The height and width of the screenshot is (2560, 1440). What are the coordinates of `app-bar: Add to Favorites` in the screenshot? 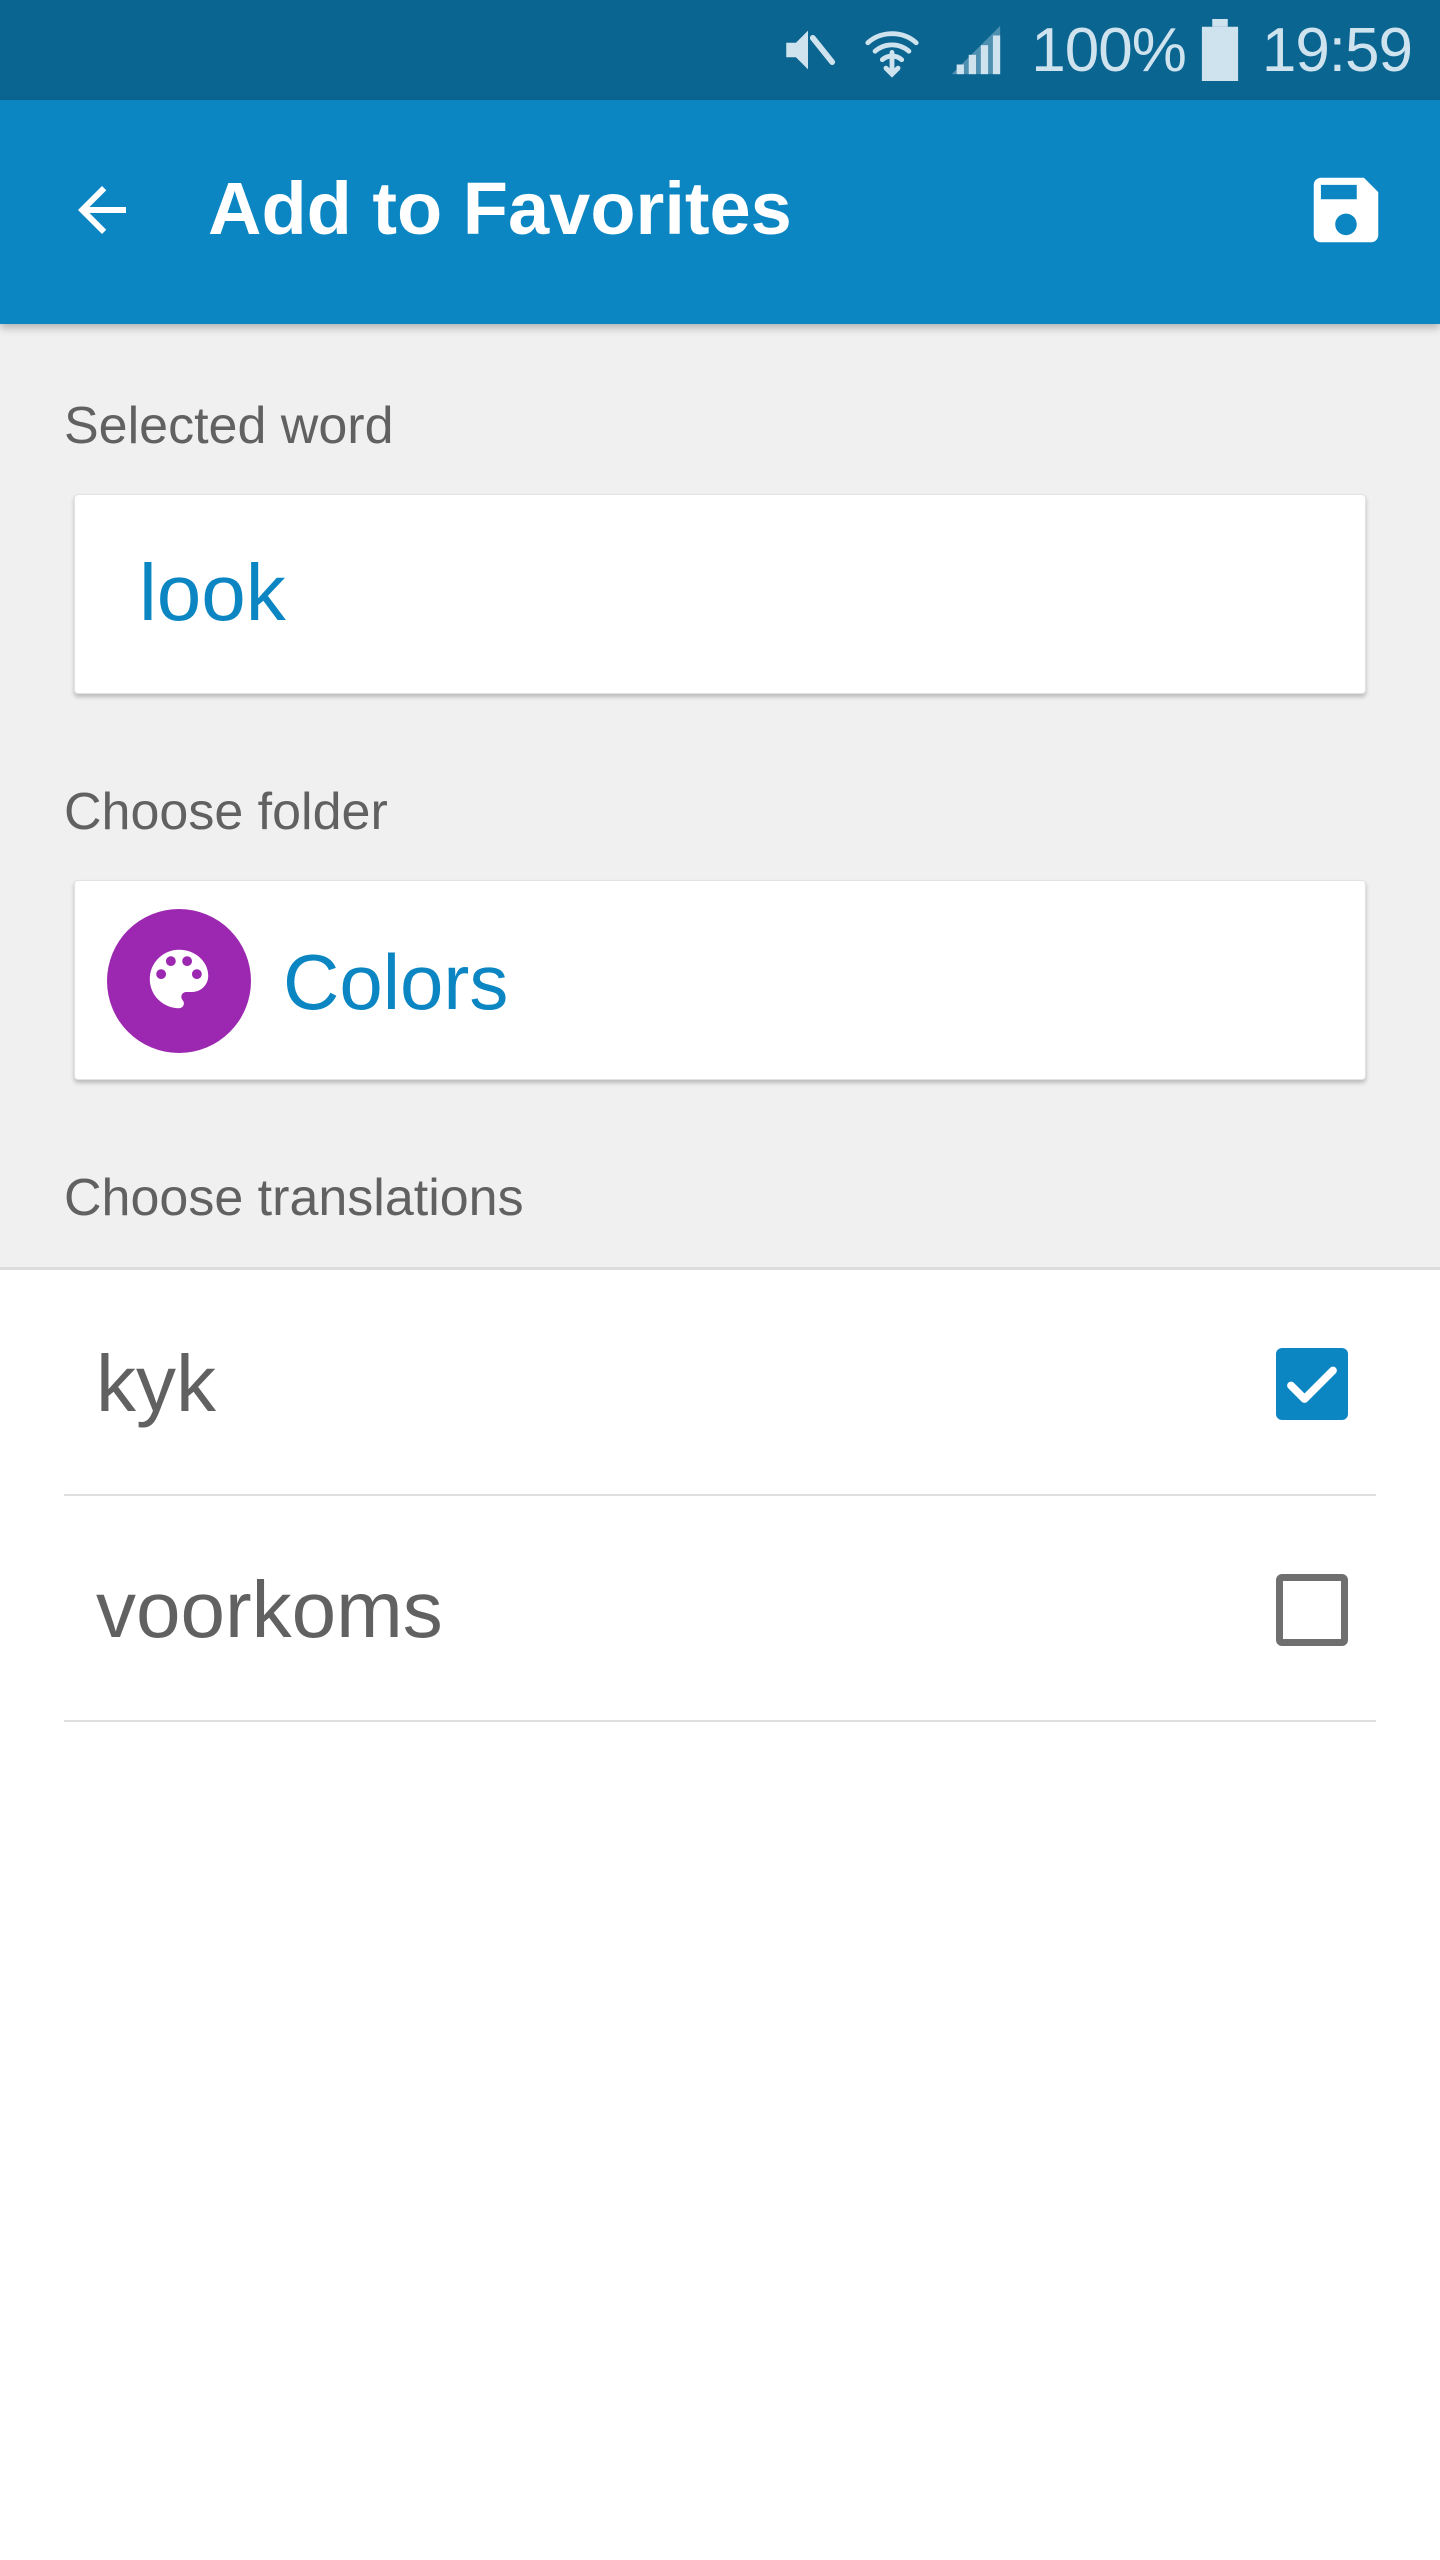 It's located at (720, 212).